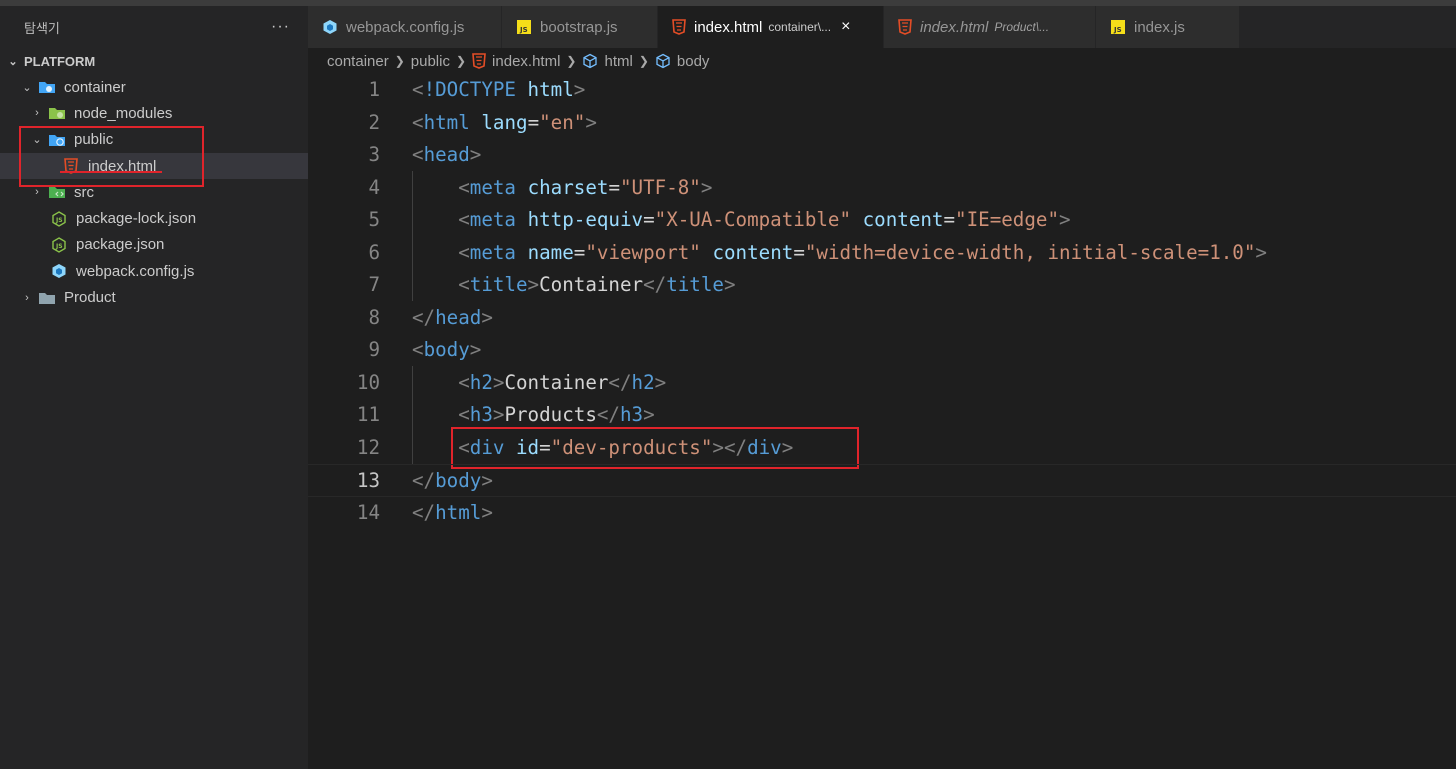  Describe the element at coordinates (154, 297) in the screenshot. I see `tree-item-product: › Product` at that location.